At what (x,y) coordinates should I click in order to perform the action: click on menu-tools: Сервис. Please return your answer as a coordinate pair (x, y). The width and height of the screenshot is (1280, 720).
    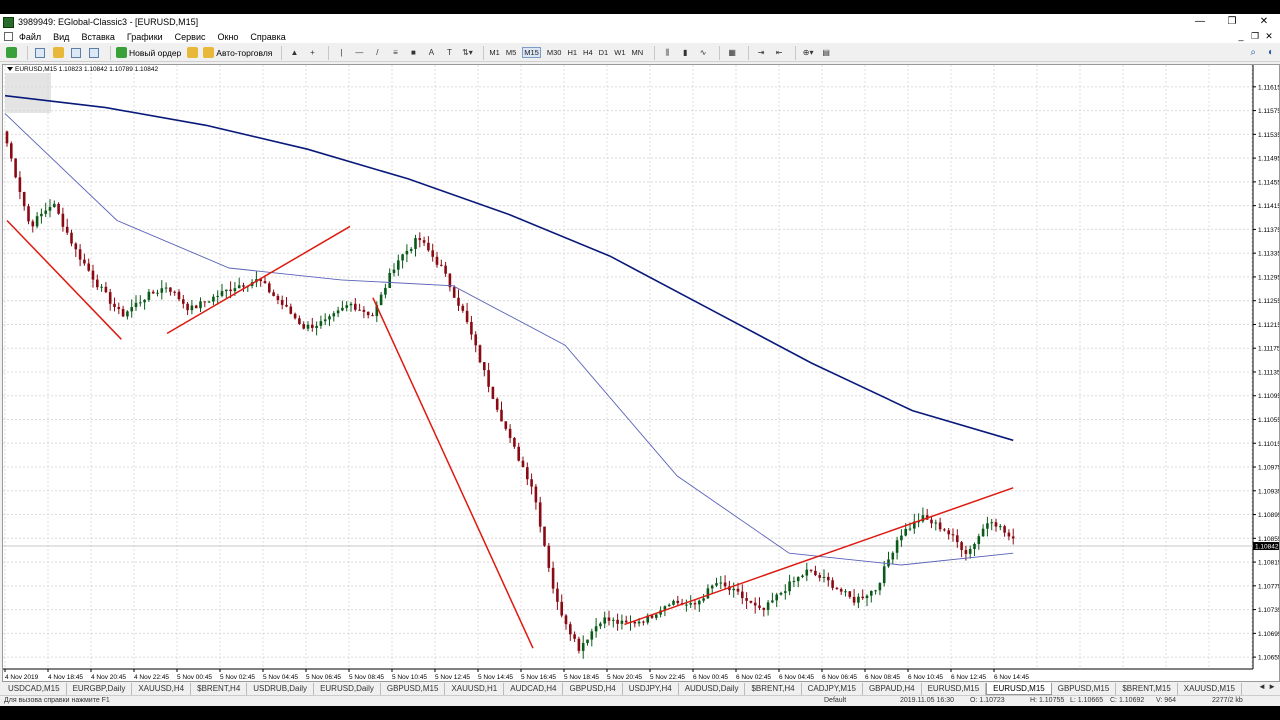
    Looking at the image, I should click on (190, 37).